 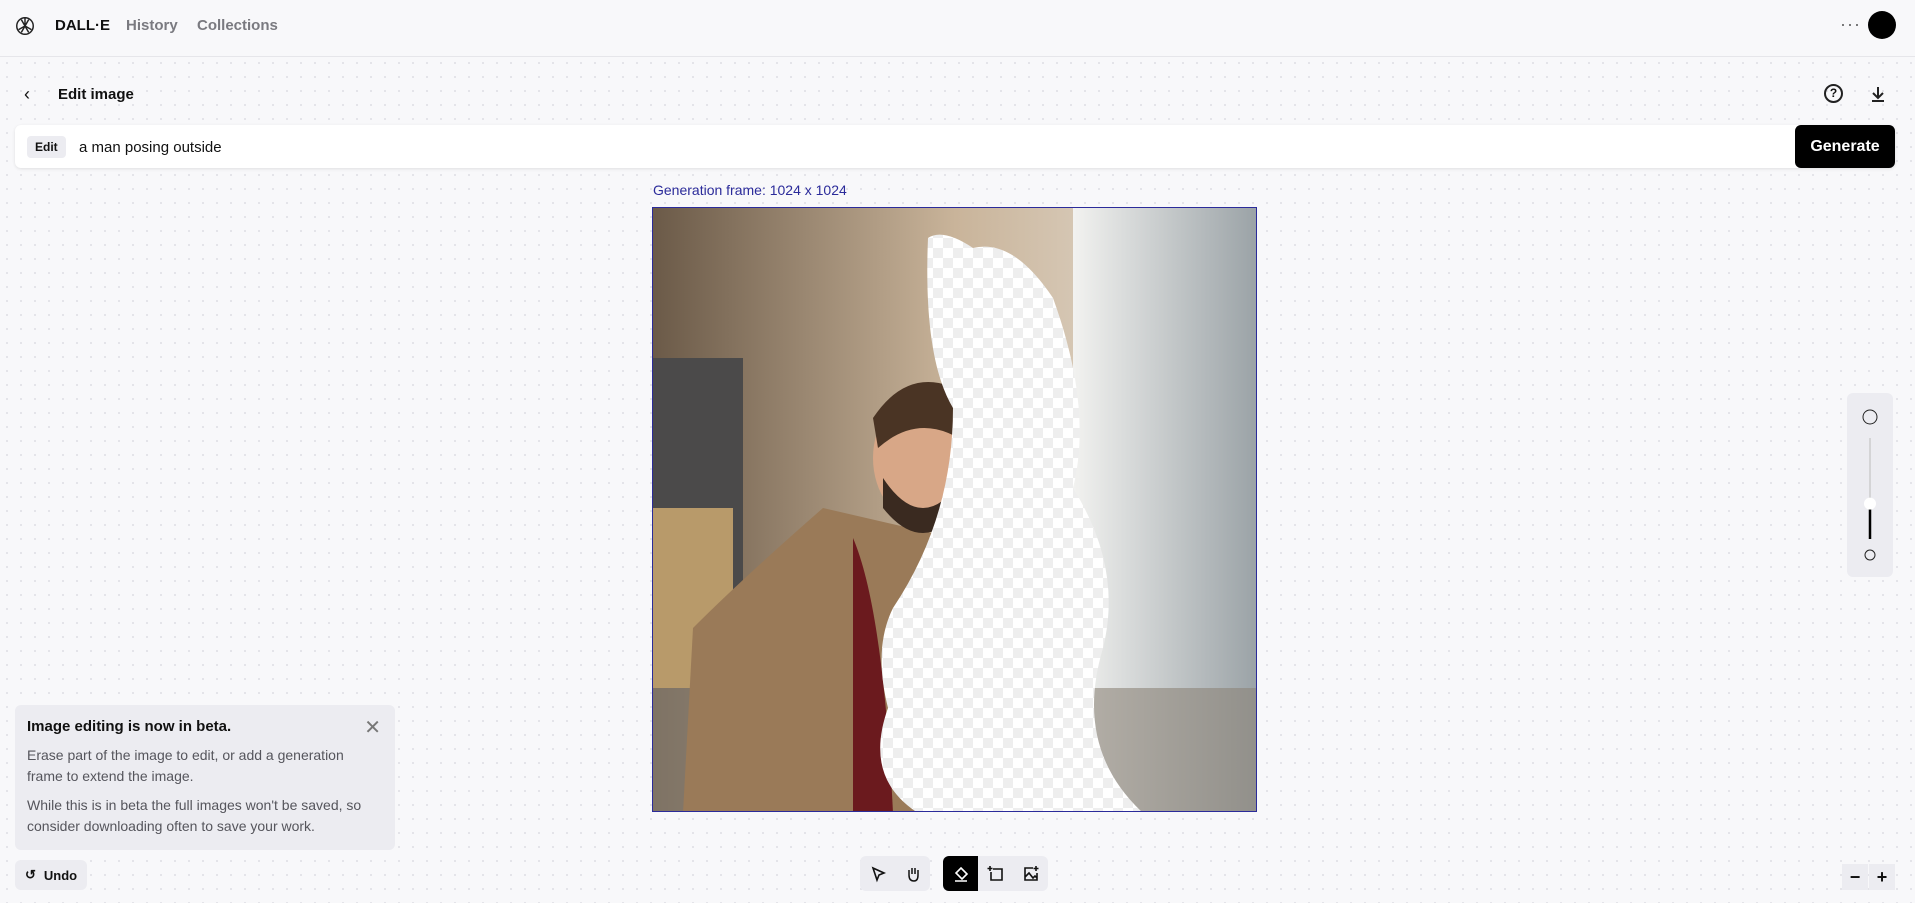 I want to click on brush-size-thumb, so click(x=1870, y=503).